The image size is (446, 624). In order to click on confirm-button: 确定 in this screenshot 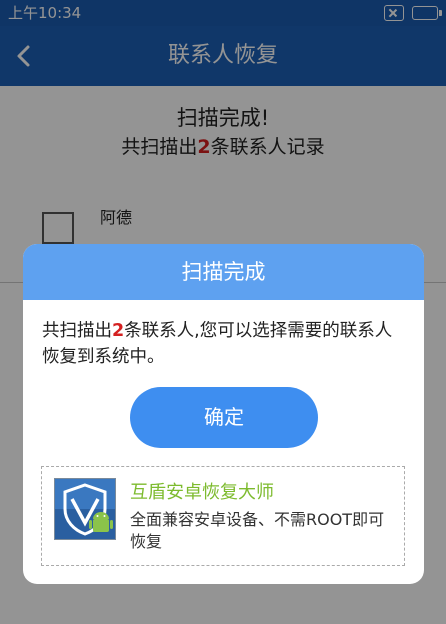, I will do `click(224, 417)`.